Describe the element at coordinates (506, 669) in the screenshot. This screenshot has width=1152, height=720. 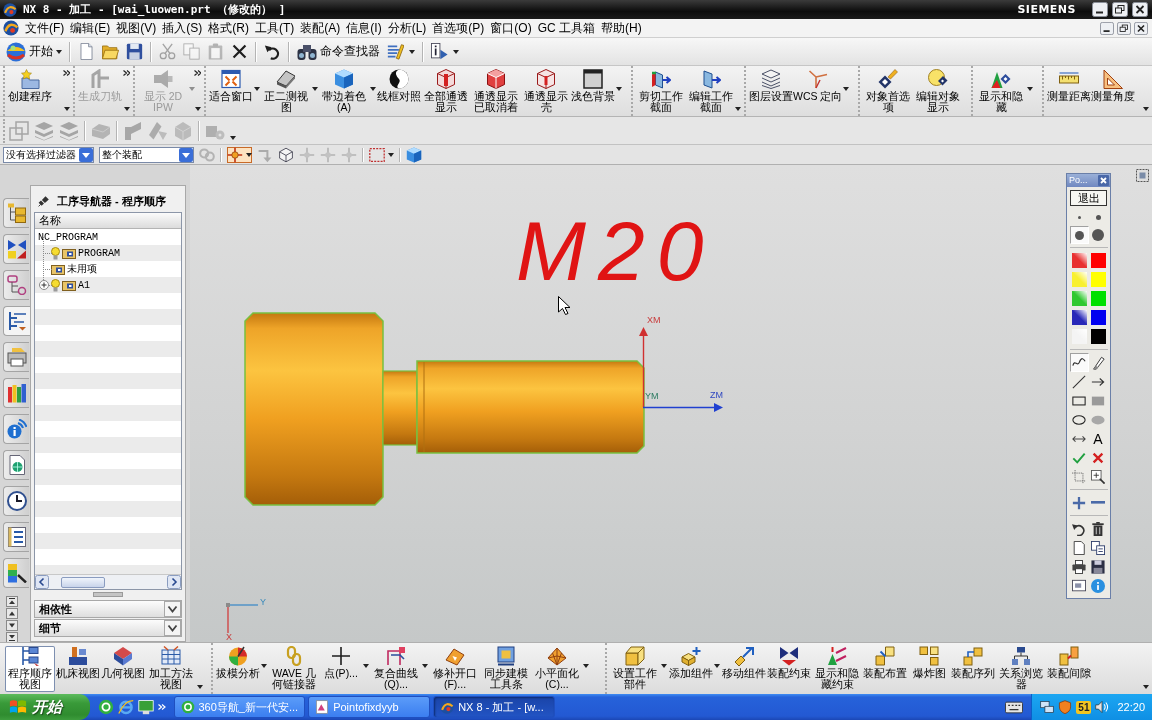
I see `toolbar-button: 同步建模工具条` at that location.